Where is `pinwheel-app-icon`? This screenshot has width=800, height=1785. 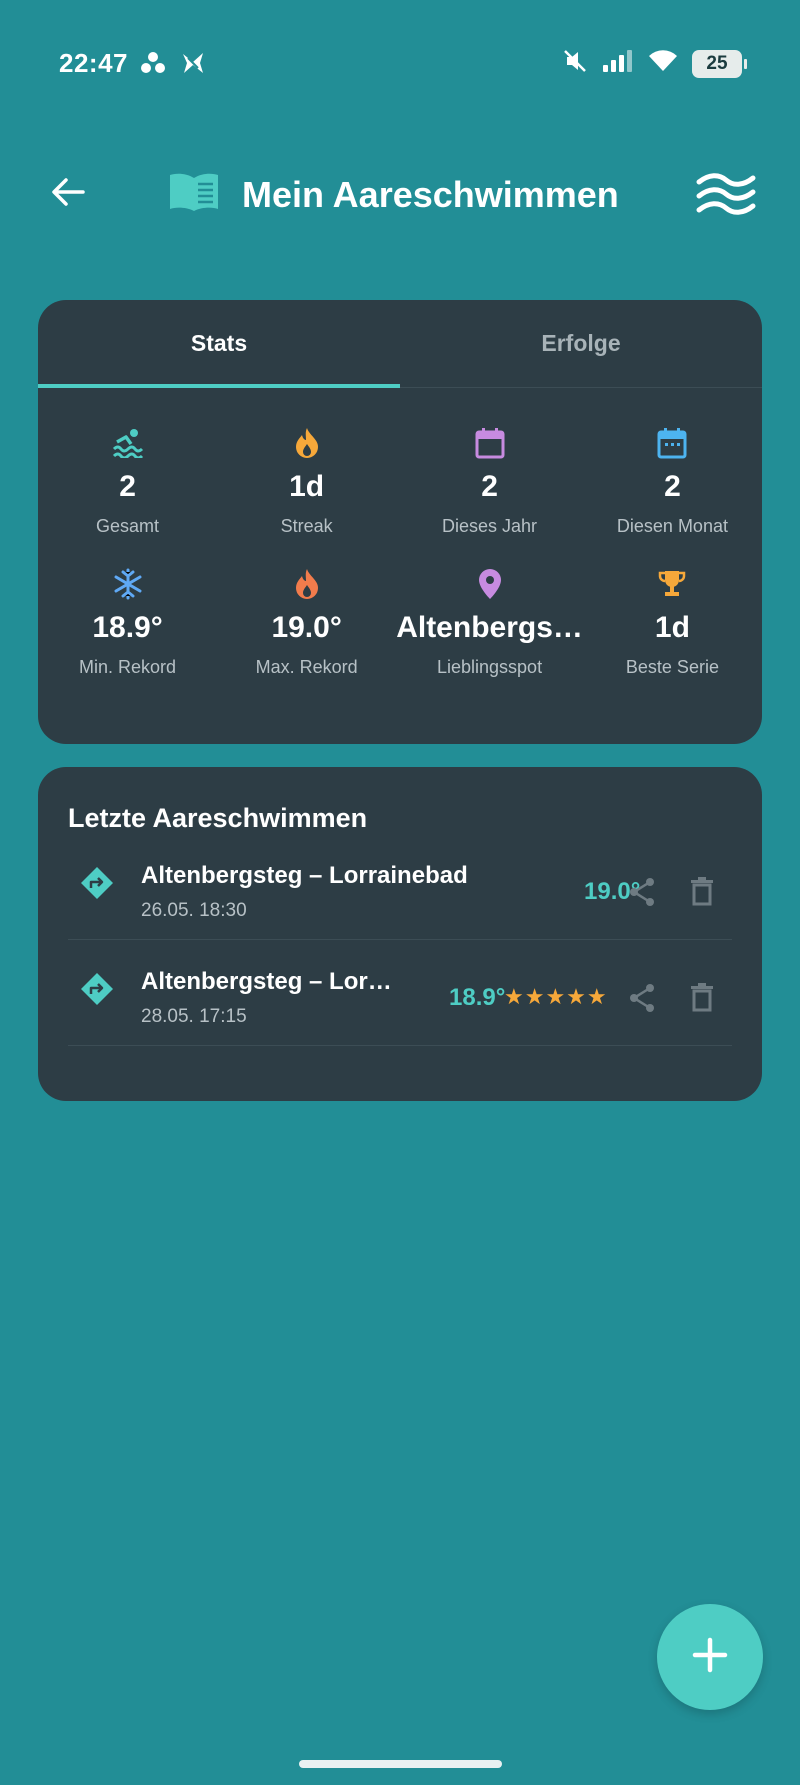
pinwheel-app-icon is located at coordinates (193, 65).